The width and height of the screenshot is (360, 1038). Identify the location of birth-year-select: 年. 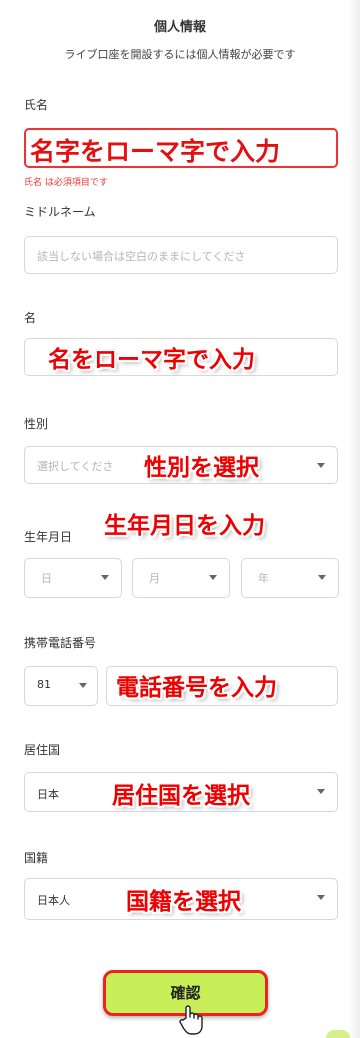
(290, 578).